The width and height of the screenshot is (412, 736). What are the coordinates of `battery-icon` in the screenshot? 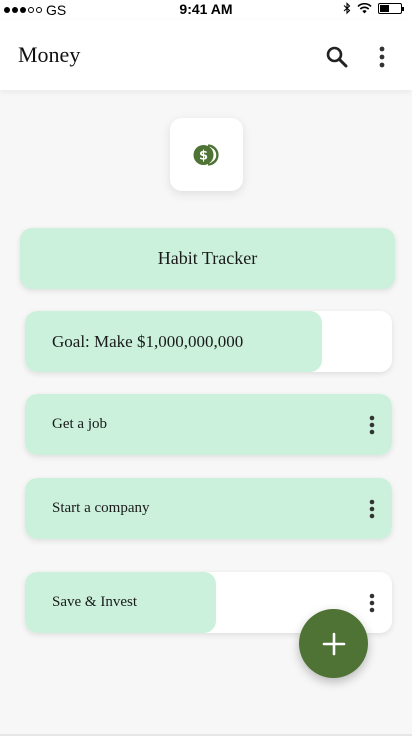 It's located at (391, 8).